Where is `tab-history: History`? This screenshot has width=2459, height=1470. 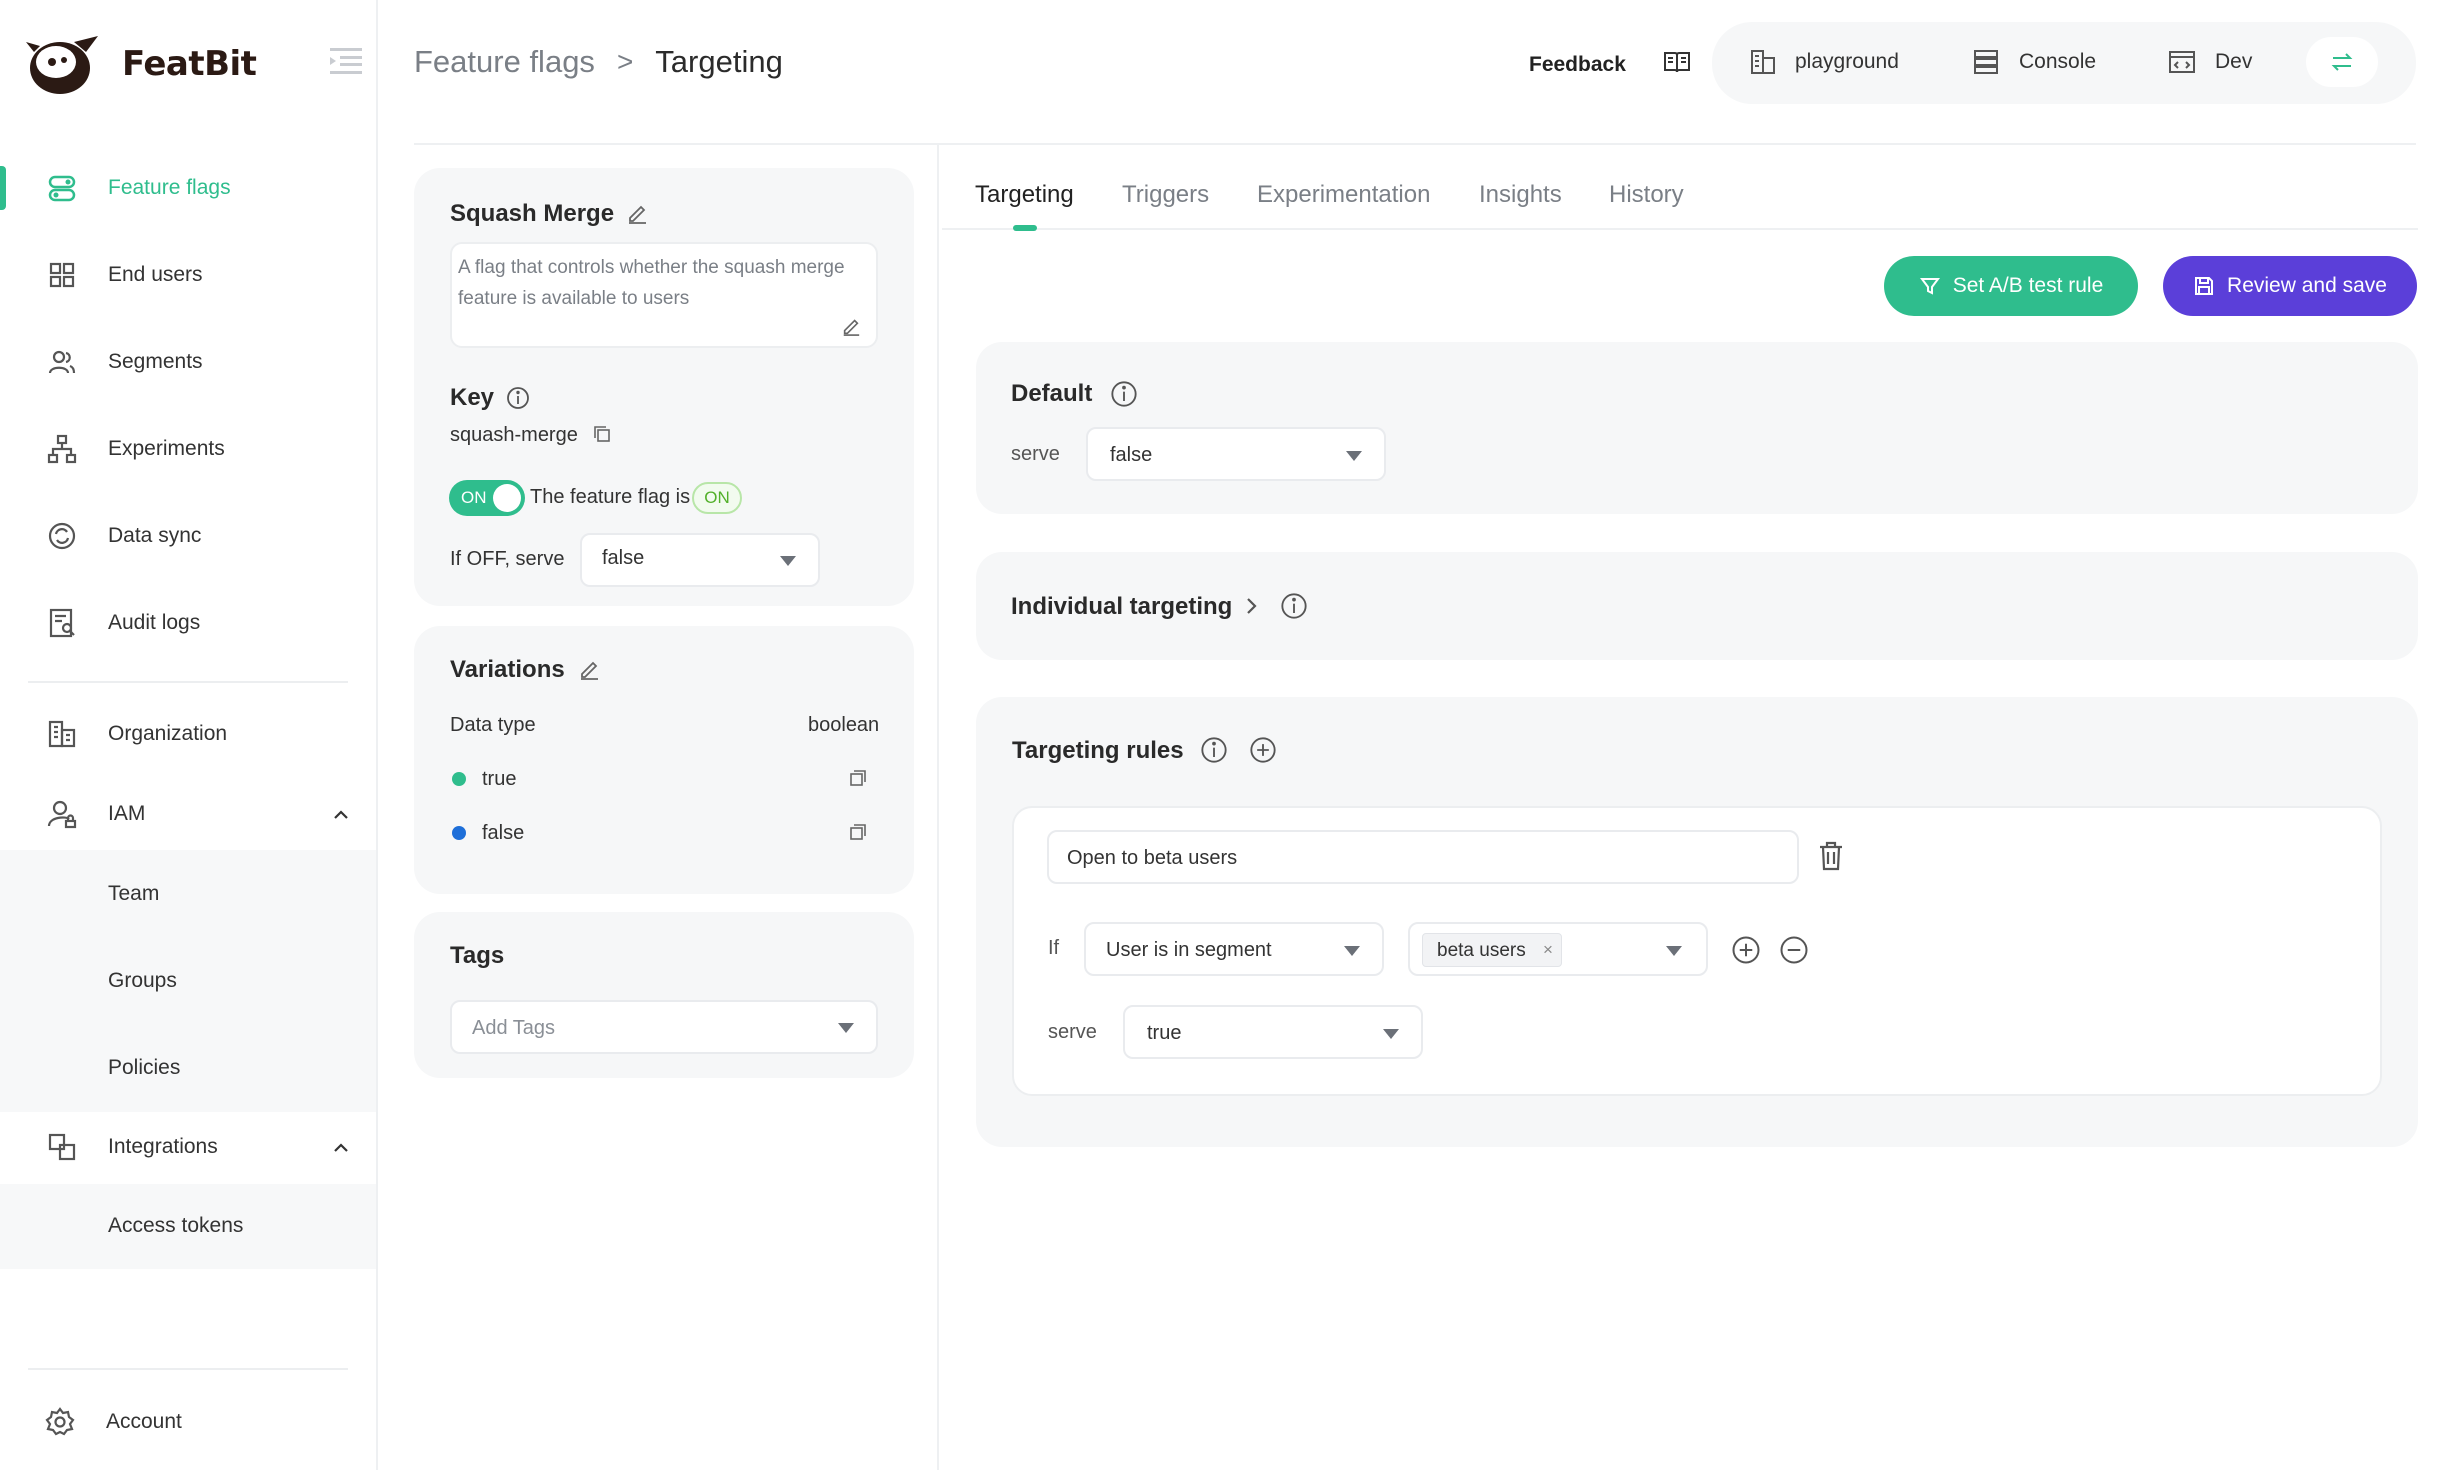 tab-history: History is located at coordinates (1646, 195).